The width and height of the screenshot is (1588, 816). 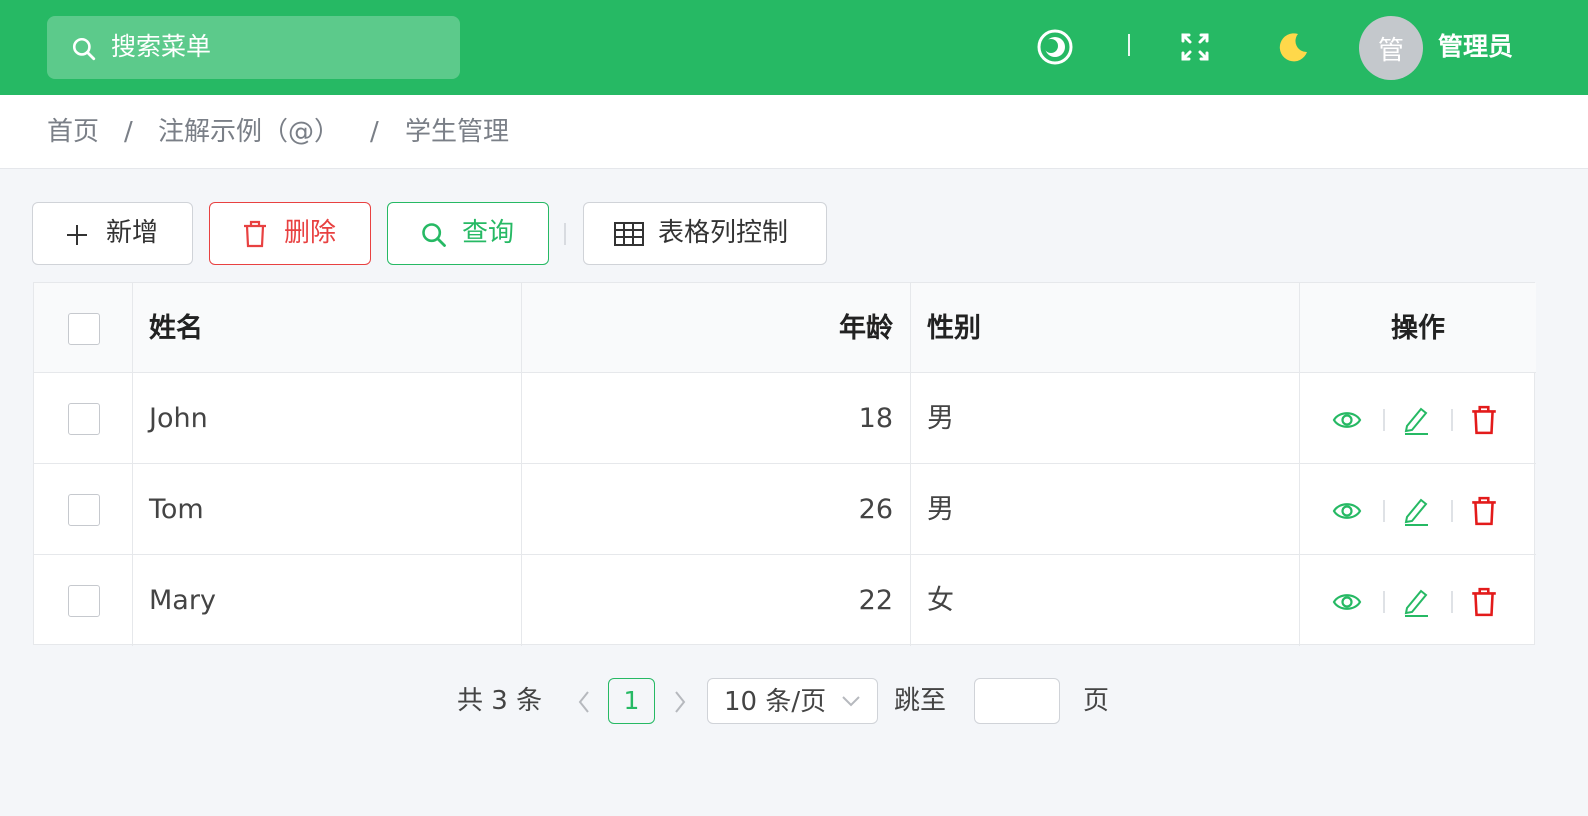 What do you see at coordinates (565, 234) in the screenshot?
I see `toolbar-divider` at bounding box center [565, 234].